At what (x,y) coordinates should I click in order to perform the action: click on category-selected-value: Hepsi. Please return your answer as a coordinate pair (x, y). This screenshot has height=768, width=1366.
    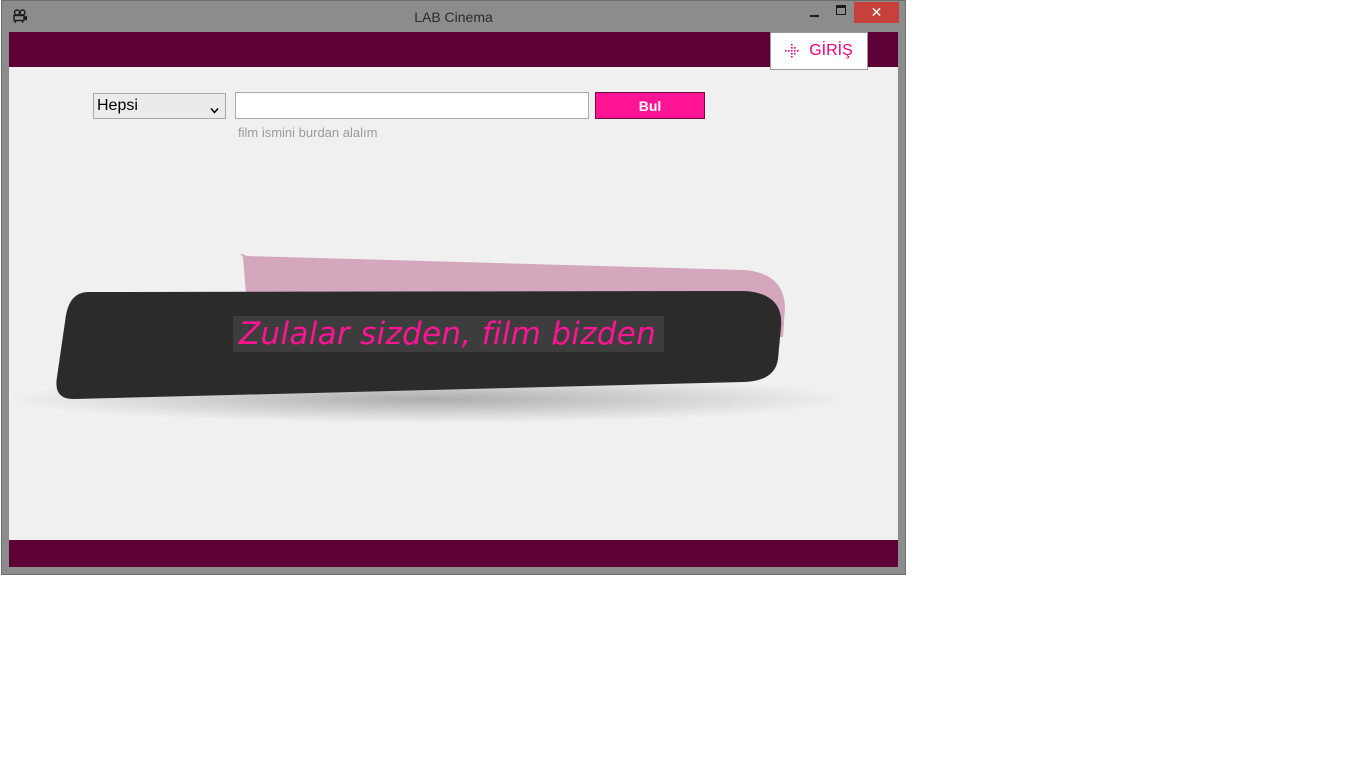
    Looking at the image, I should click on (117, 105).